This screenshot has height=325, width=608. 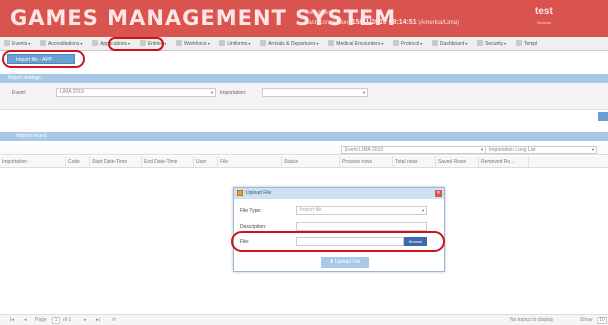 What do you see at coordinates (304, 136) in the screenshot?
I see `imports-found-header: Imports found` at bounding box center [304, 136].